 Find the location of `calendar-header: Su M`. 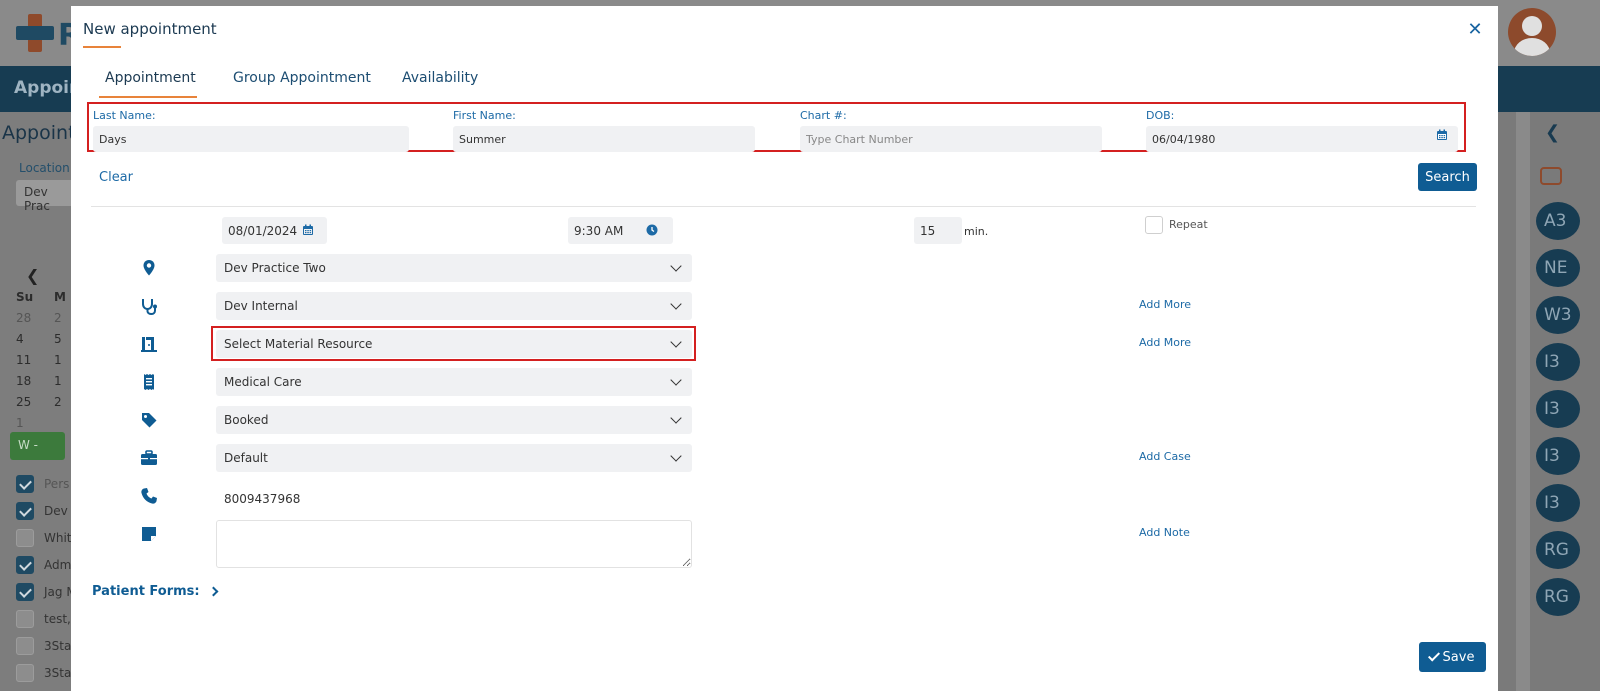

calendar-header: Su M is located at coordinates (41, 300).